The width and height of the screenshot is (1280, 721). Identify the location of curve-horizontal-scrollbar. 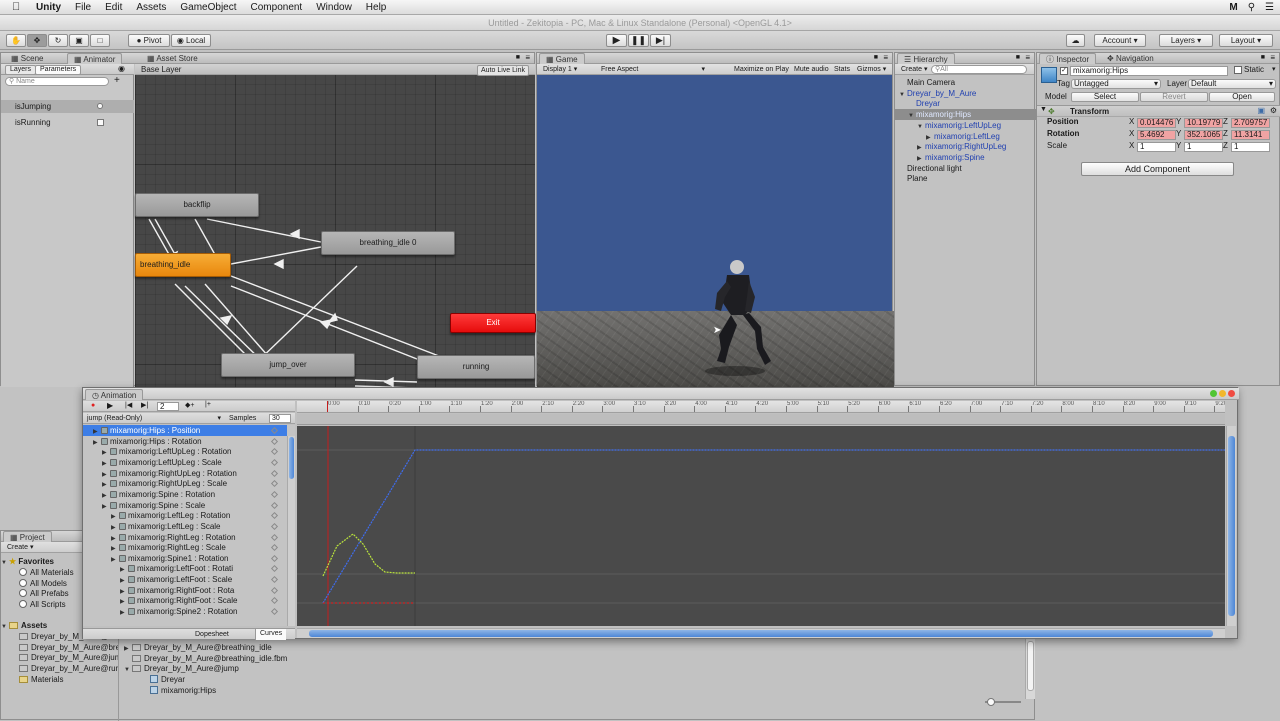
(761, 633).